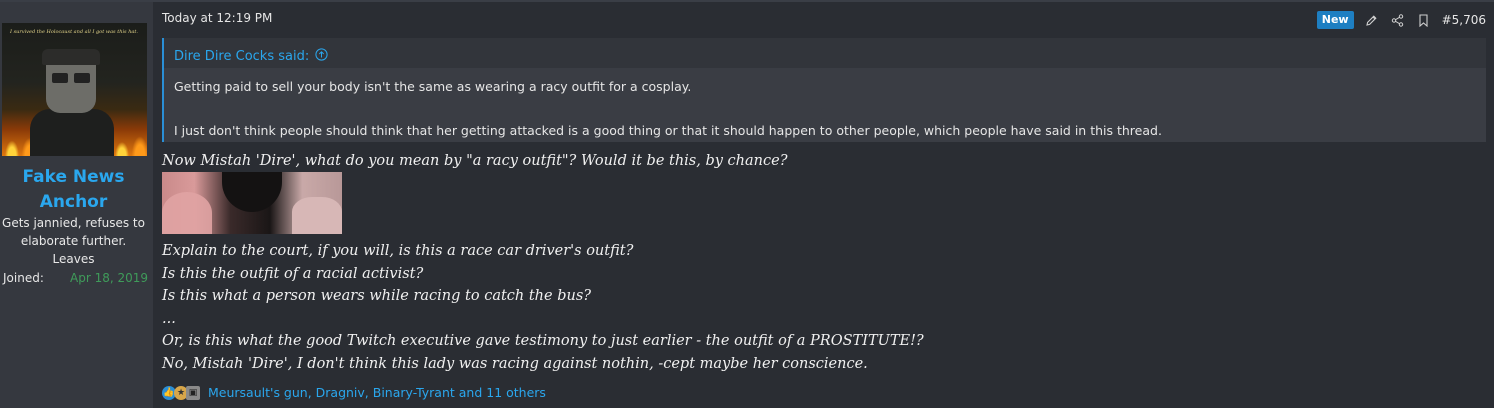 The image size is (1494, 408). I want to click on edit-icon, so click(1372, 20).